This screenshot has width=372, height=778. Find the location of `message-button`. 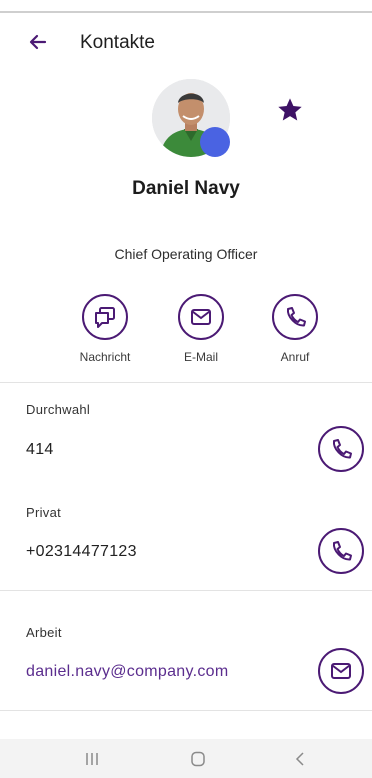

message-button is located at coordinates (105, 317).